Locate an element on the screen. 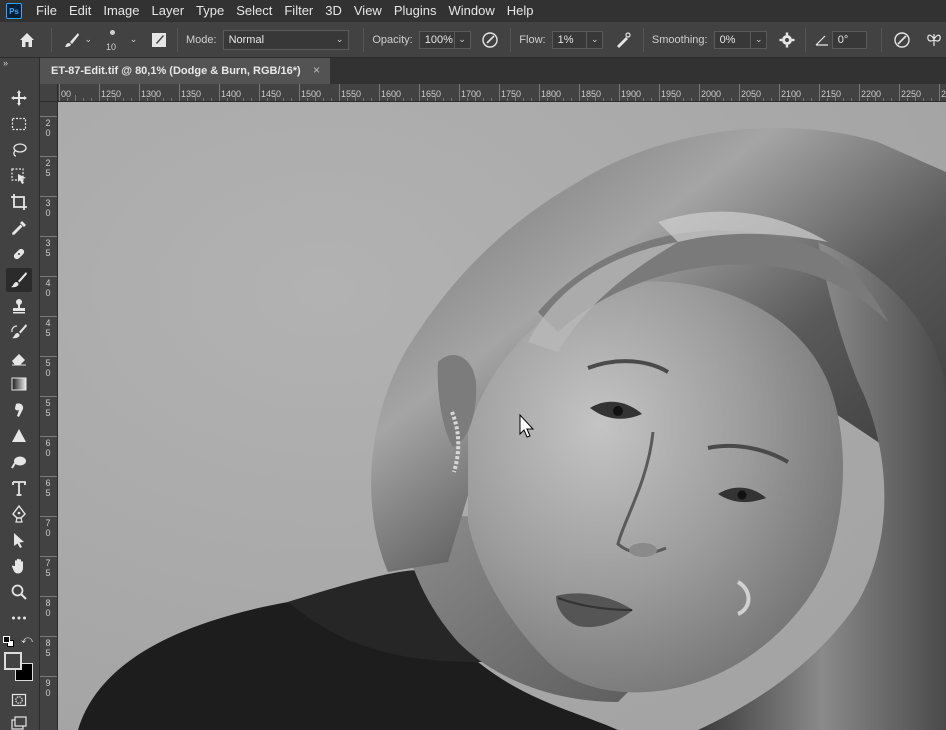 The height and width of the screenshot is (730, 946). history-brush-tool-icon is located at coordinates (19, 332).